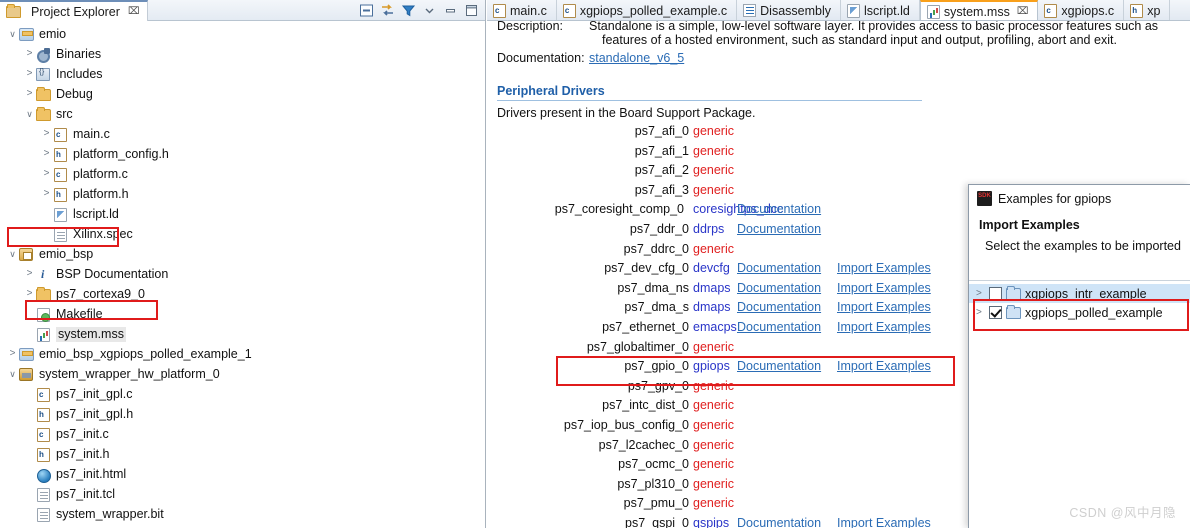 This screenshot has width=1190, height=528. I want to click on tree-item-platform-h: platform.h, so click(242, 194).